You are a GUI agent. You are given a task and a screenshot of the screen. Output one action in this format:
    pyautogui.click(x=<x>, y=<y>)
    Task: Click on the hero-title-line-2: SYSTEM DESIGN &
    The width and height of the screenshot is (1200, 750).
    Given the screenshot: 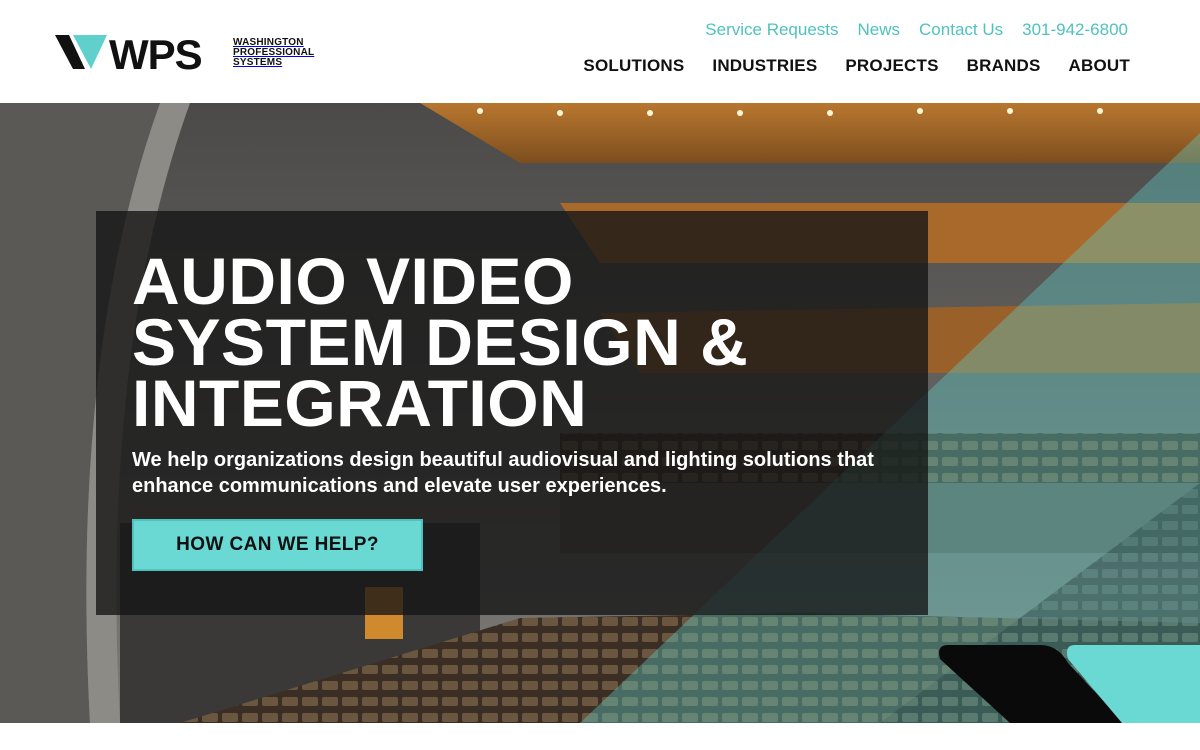 What is the action you would take?
    pyautogui.click(x=440, y=342)
    